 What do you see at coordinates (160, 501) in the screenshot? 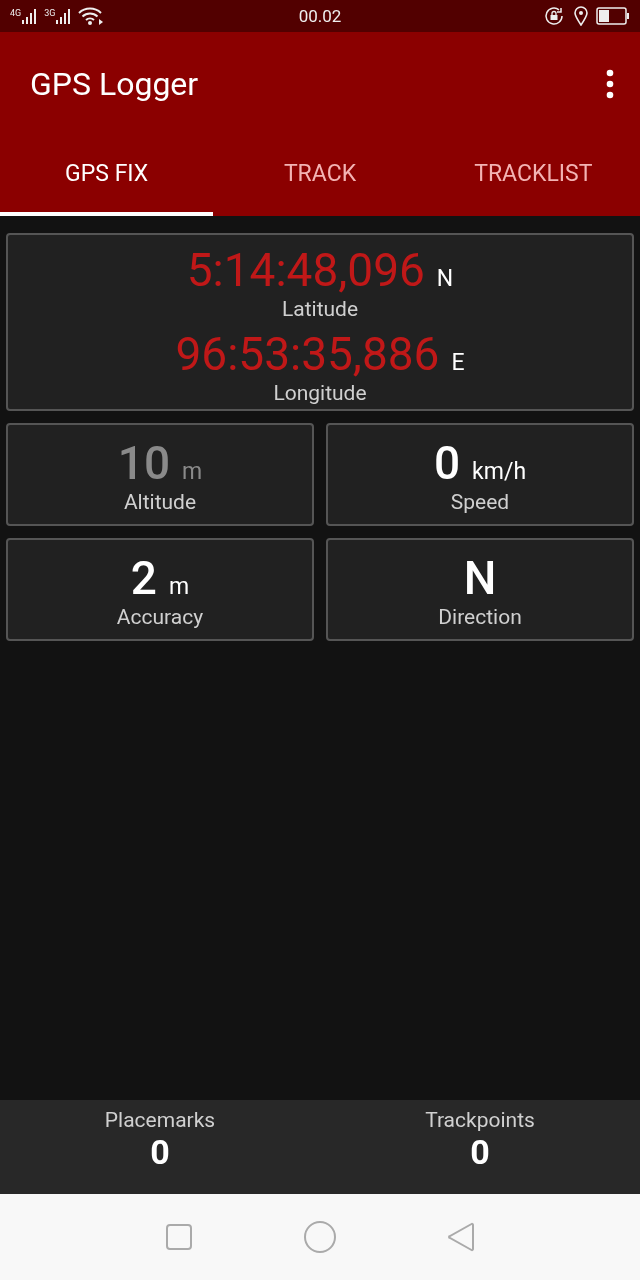
I see `reading-label: Altitude` at bounding box center [160, 501].